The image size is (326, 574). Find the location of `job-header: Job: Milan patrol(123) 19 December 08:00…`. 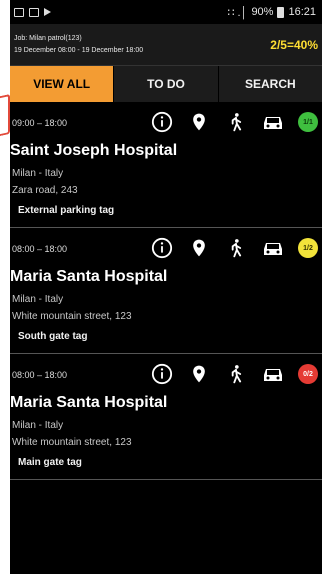

job-header: Job: Milan patrol(123) 19 December 08:00… is located at coordinates (166, 45).